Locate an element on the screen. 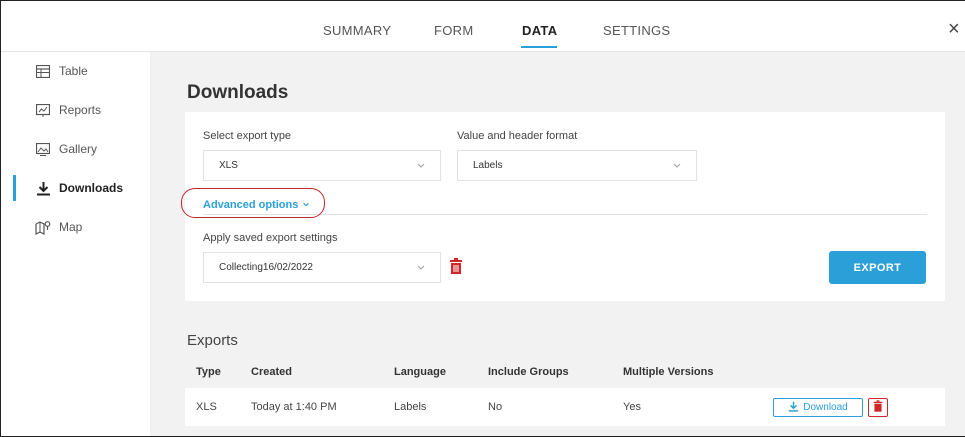  table-icon is located at coordinates (43, 71).